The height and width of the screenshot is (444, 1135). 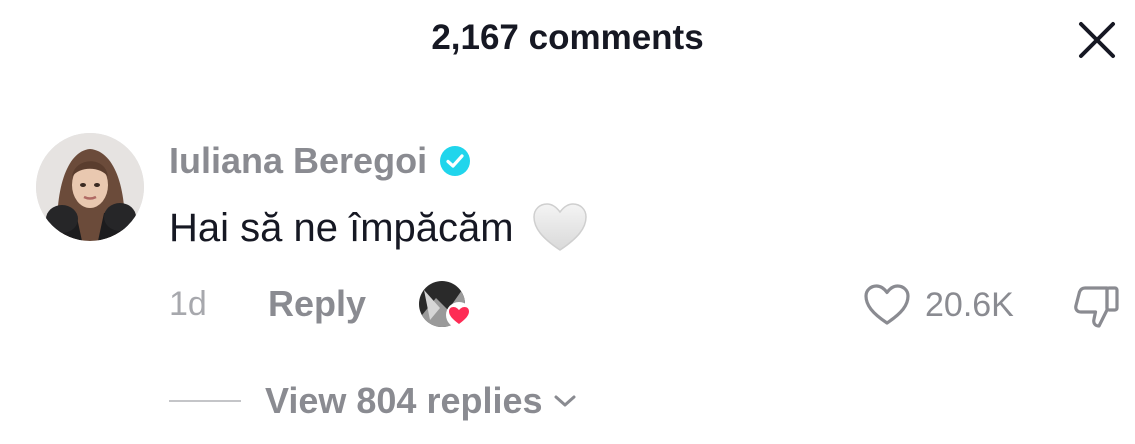 I want to click on close-button, so click(x=1097, y=40).